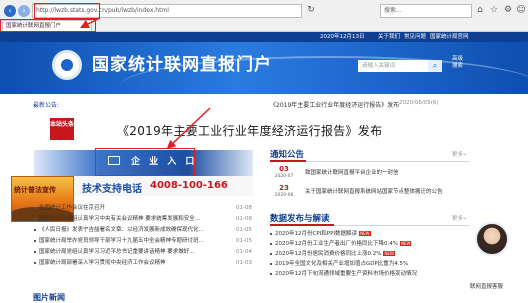  I want to click on data-release-underline, so click(302, 225).